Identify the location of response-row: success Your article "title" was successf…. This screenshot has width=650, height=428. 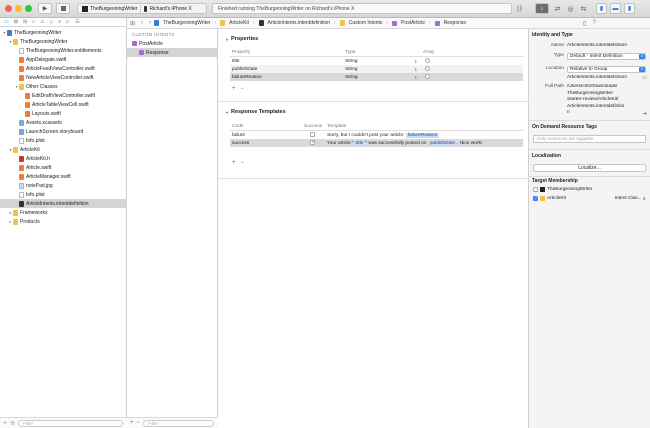
(376, 143).